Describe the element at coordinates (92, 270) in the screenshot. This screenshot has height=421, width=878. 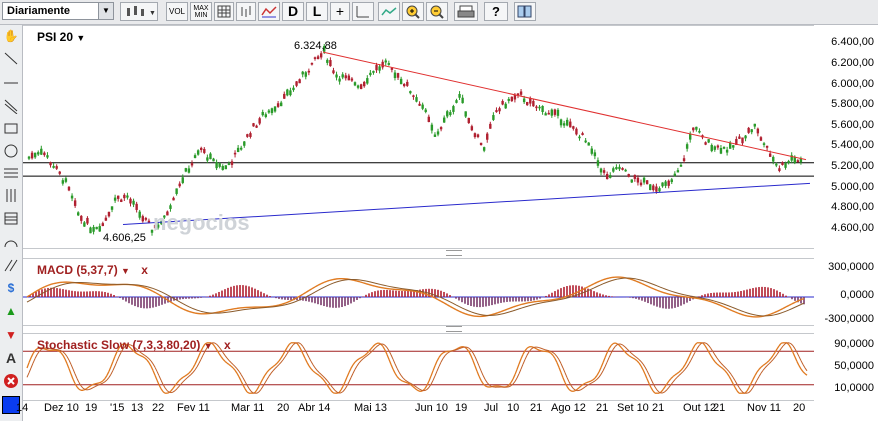
I see `macd-title: MACD (5,37,7) ▼ x` at that location.